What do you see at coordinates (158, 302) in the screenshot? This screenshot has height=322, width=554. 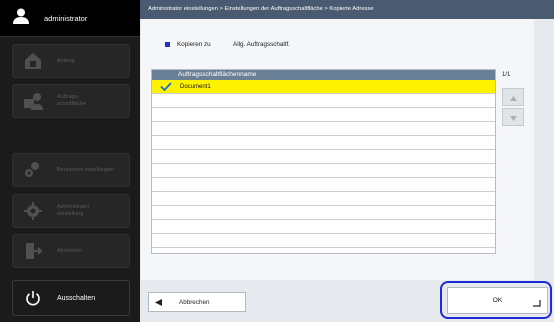 I see `back-arrow-icon` at bounding box center [158, 302].